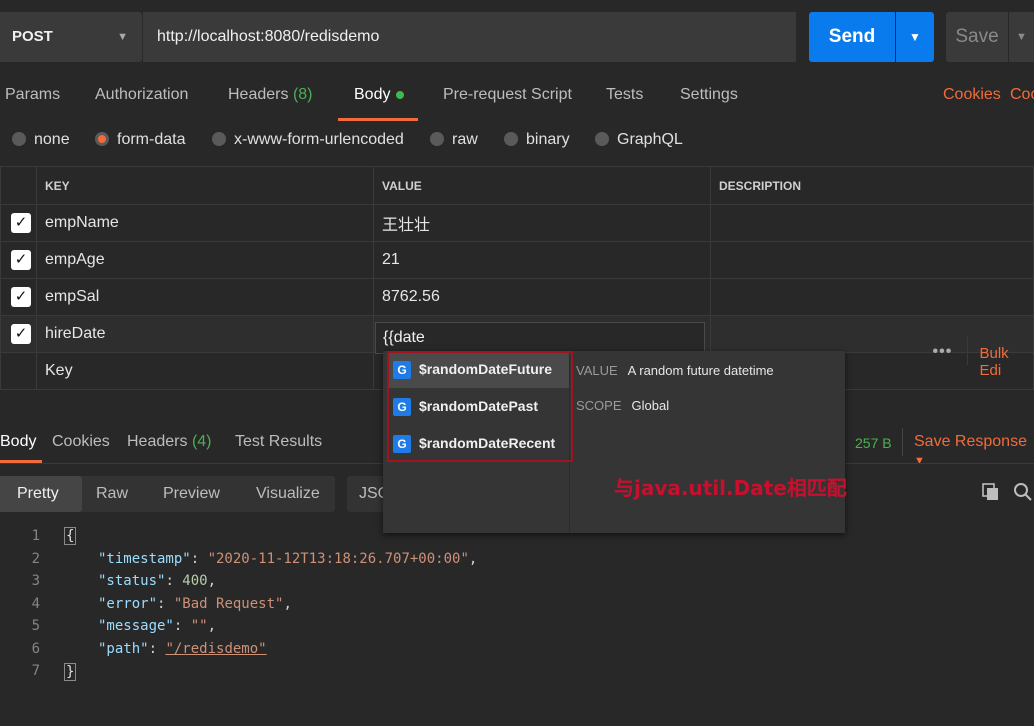 The image size is (1034, 726). Describe the element at coordinates (205, 260) in the screenshot. I see `key-cell: empAge` at that location.